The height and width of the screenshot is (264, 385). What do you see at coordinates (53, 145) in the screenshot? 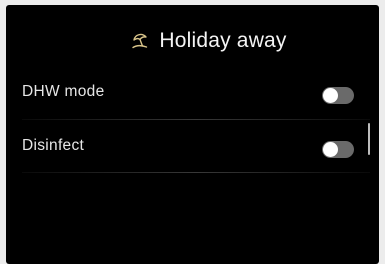
I see `setting-label-disinfect: Disinfect` at bounding box center [53, 145].